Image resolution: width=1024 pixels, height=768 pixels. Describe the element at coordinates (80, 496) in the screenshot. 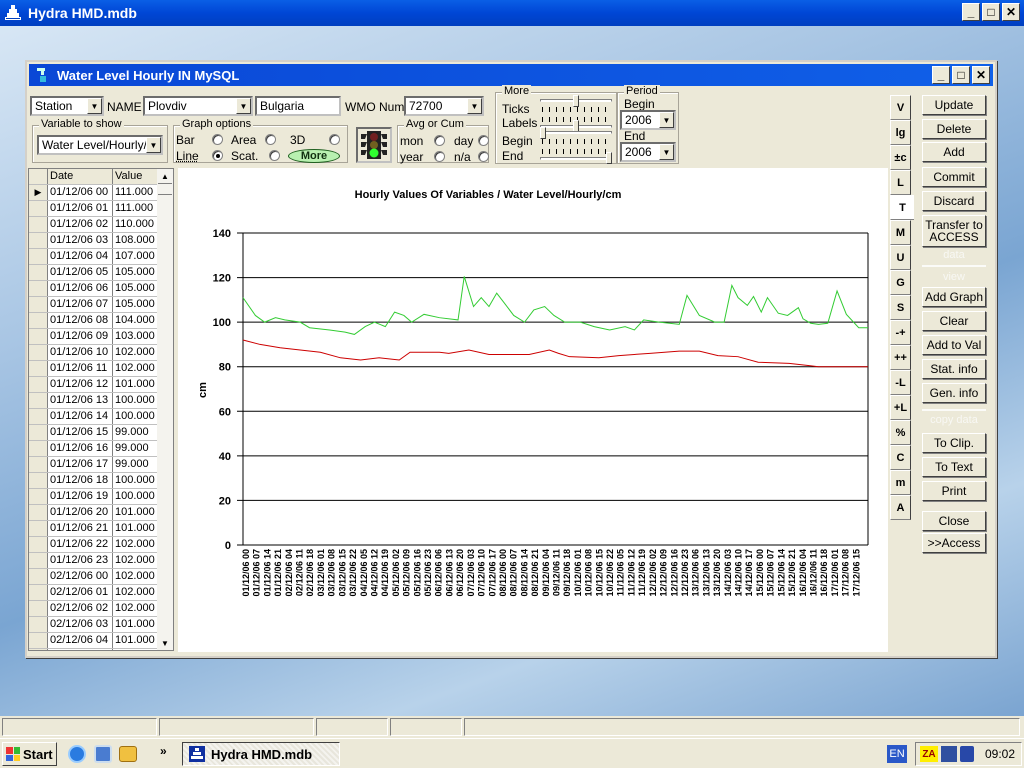

I see `date-cell: 01/12/06 19` at that location.